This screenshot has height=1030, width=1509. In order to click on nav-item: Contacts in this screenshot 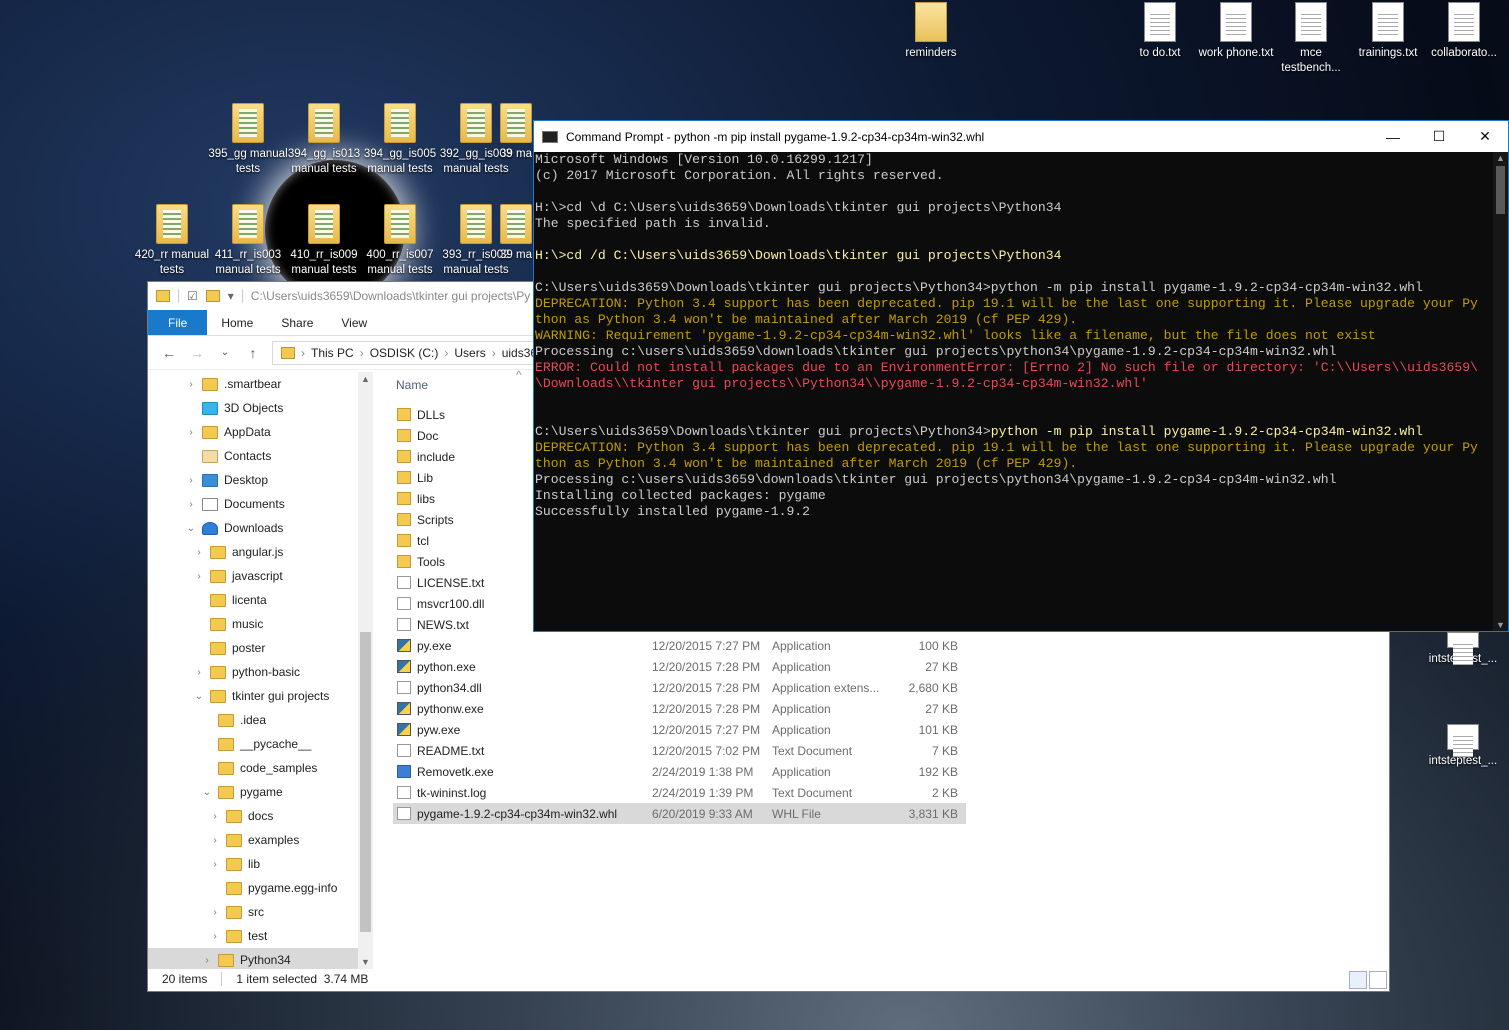, I will do `click(253, 456)`.